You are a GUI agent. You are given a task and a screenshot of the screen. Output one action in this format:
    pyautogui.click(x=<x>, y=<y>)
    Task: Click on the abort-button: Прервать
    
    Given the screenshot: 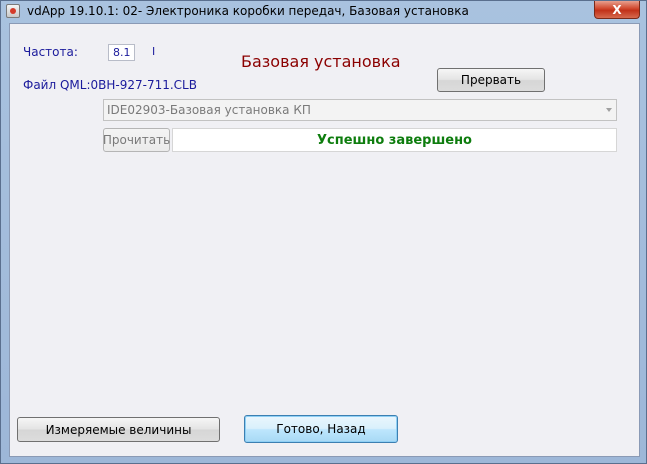 What is the action you would take?
    pyautogui.click(x=491, y=80)
    